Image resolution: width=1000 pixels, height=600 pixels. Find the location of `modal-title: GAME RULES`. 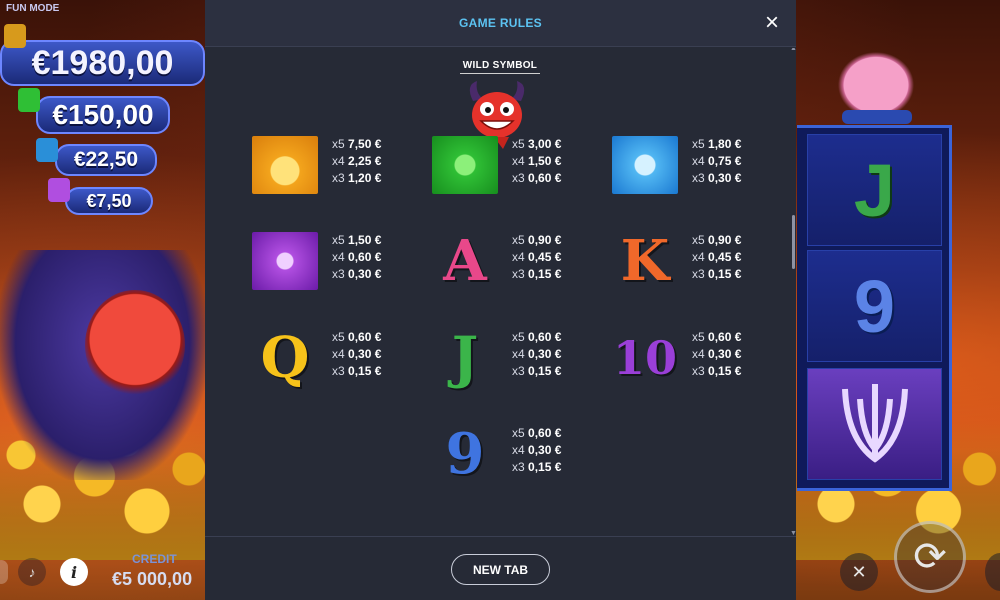

modal-title: GAME RULES is located at coordinates (500, 23).